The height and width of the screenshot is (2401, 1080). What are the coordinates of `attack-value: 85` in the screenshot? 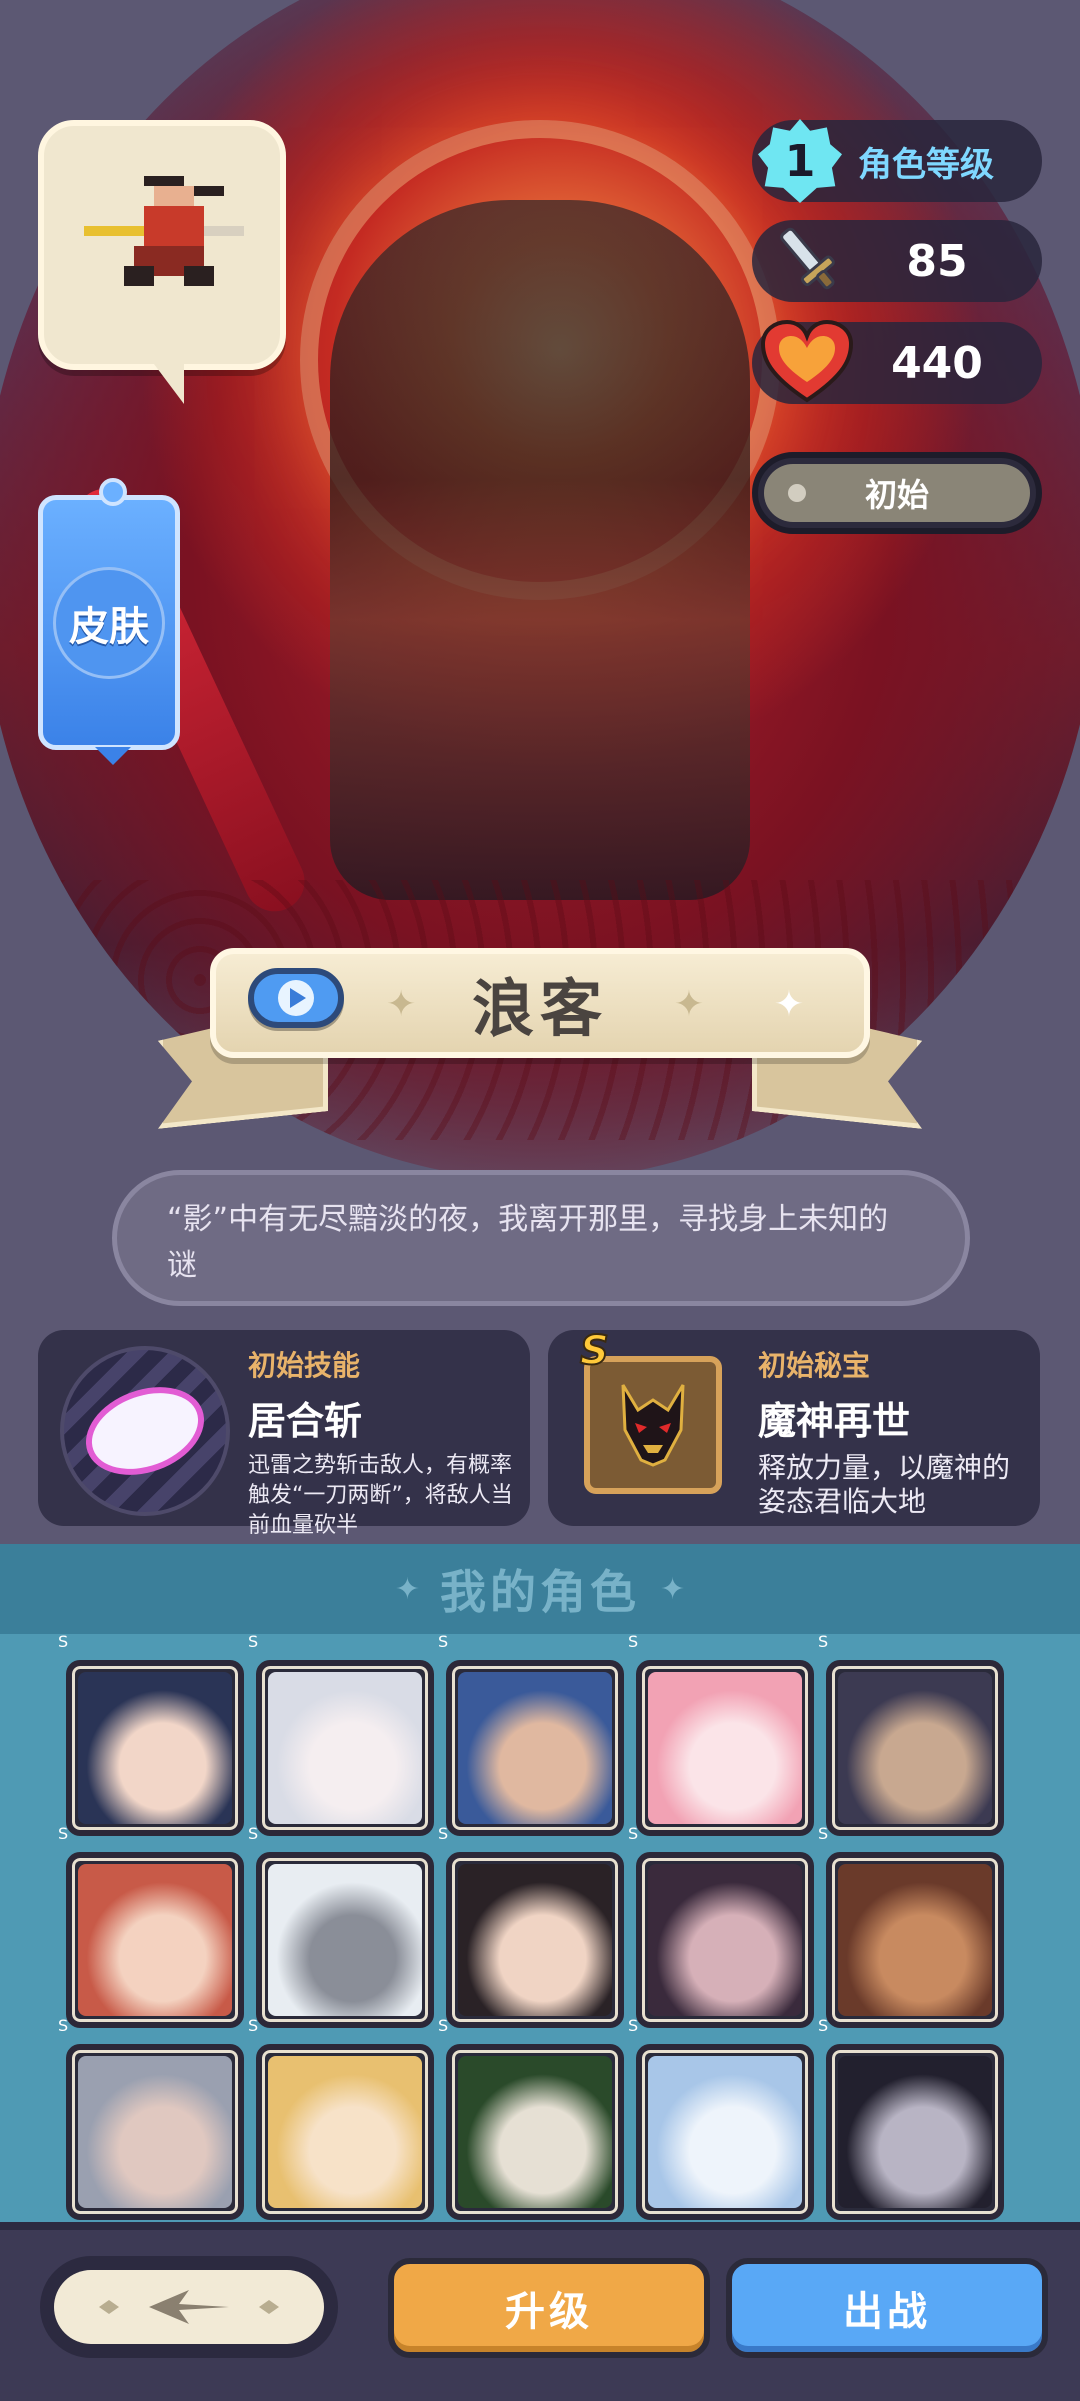 It's located at (937, 261).